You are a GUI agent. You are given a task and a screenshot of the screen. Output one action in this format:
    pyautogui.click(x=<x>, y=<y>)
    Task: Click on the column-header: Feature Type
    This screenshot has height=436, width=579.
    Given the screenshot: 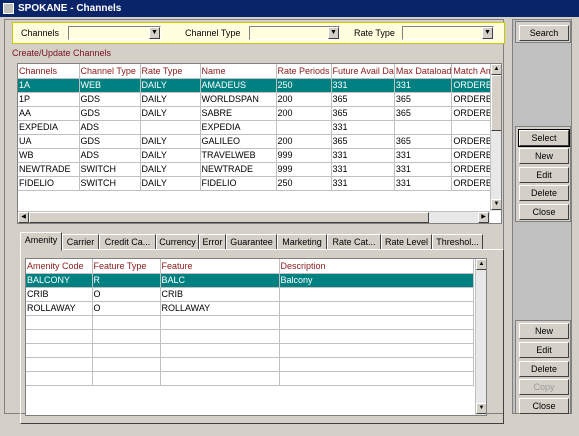 What is the action you would take?
    pyautogui.click(x=126, y=266)
    